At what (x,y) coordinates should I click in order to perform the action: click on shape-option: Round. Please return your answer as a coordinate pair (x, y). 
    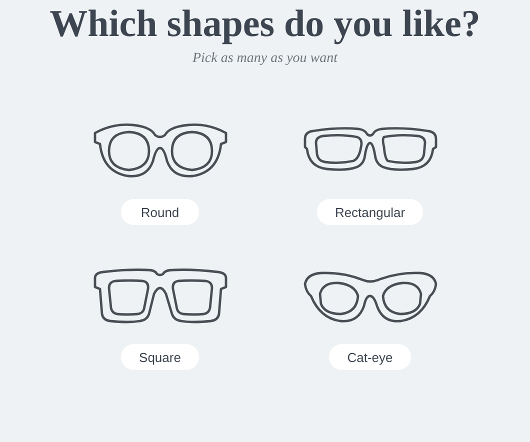
    Looking at the image, I should click on (160, 212).